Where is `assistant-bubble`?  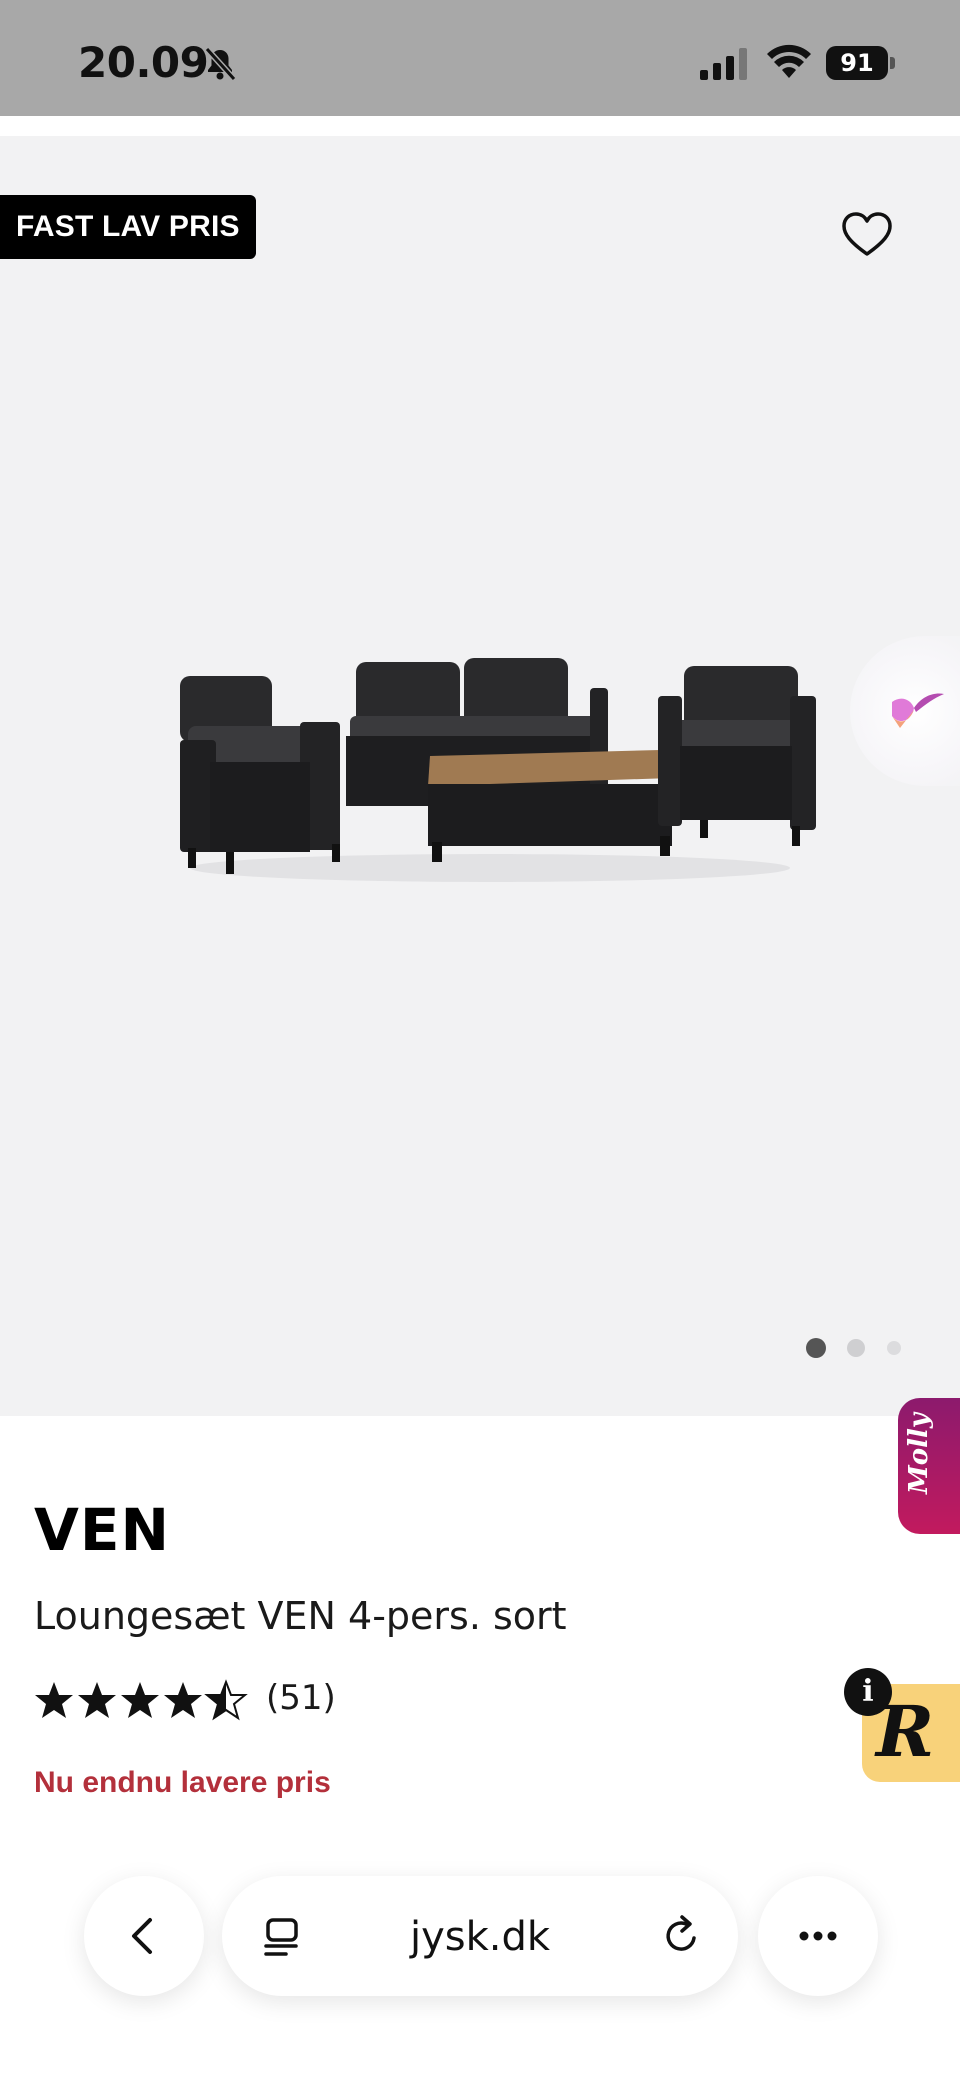 assistant-bubble is located at coordinates (905, 711).